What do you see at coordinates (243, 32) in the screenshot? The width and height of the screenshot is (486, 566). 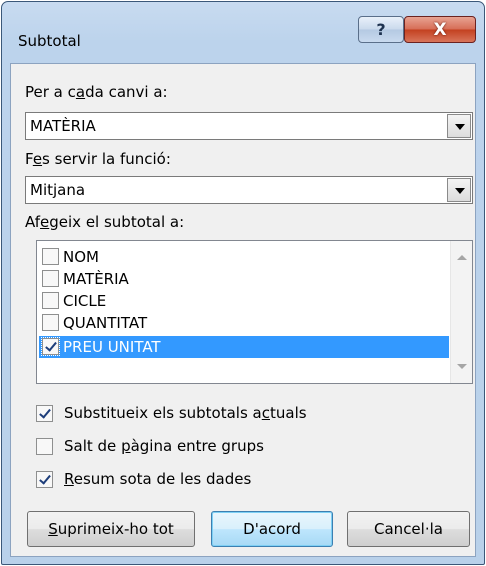 I see `title-bar: Subtotal ? X` at bounding box center [243, 32].